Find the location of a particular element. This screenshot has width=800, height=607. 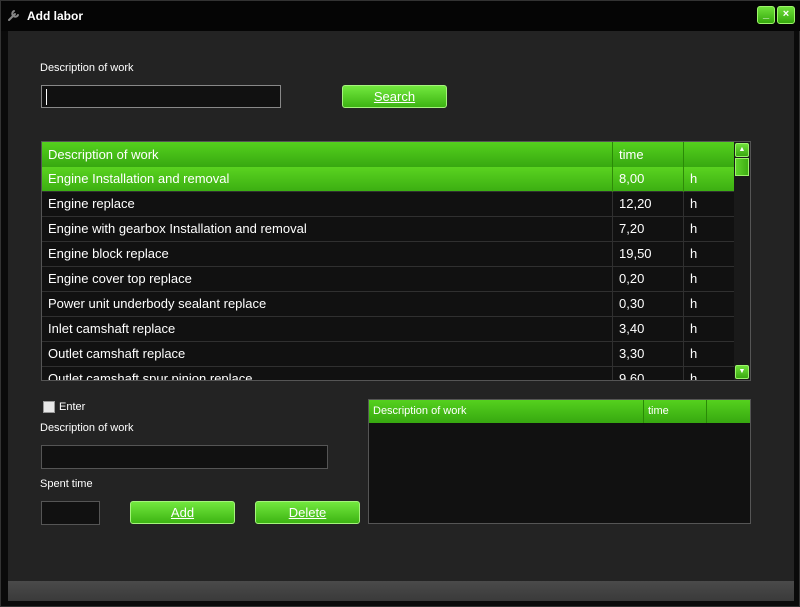

cell-time: 8,00 is located at coordinates (648, 179).